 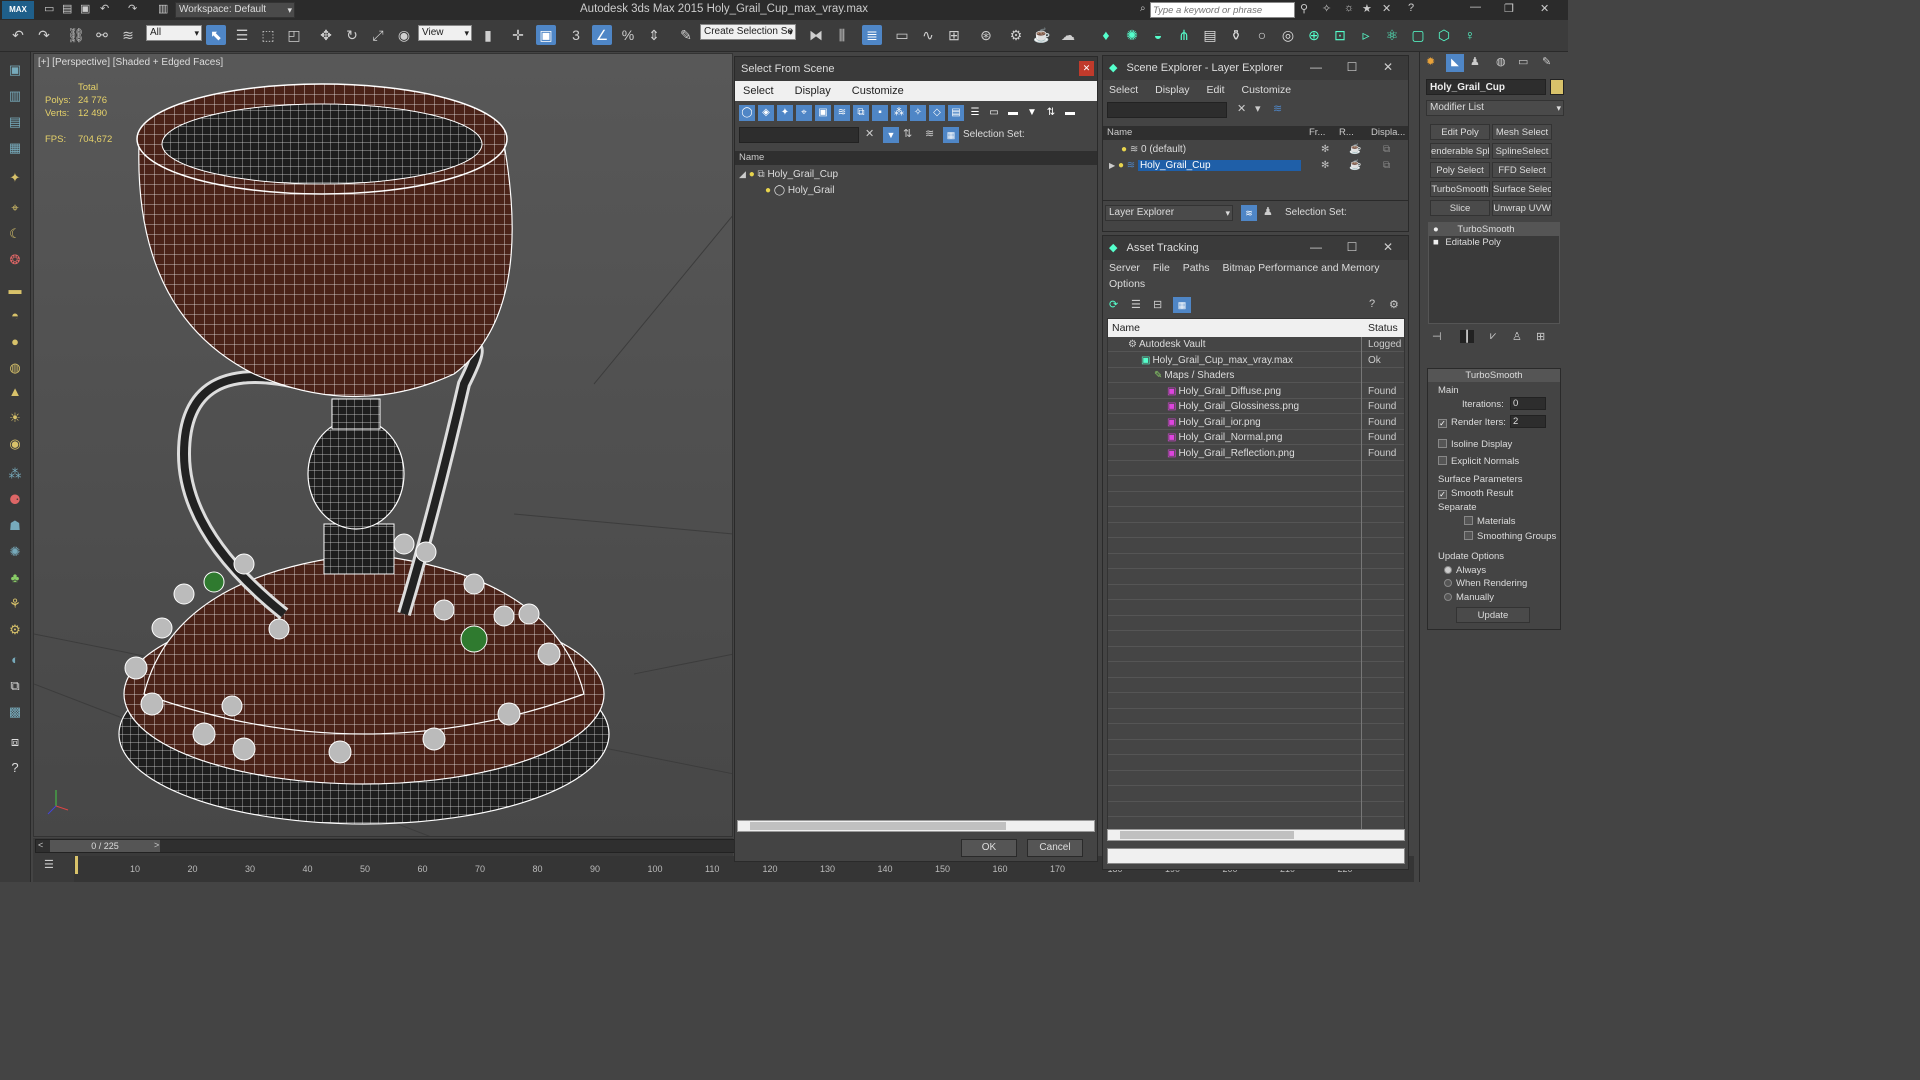 I want to click on new-file-icon: ▭, so click(x=49, y=8).